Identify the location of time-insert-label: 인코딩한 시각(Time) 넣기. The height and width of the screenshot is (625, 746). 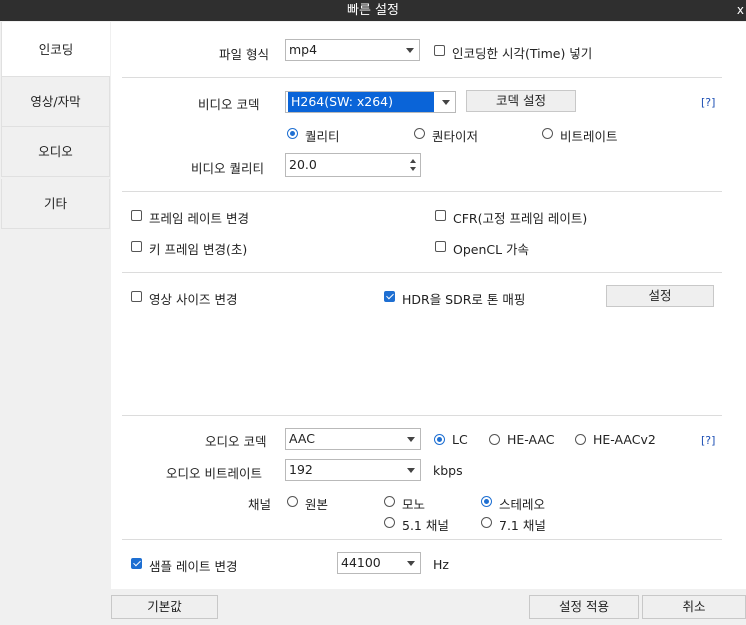
(522, 53).